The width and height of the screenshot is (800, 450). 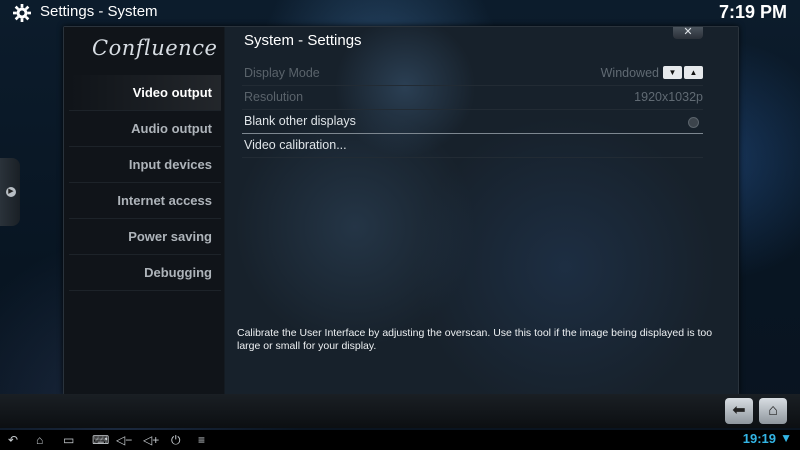 I want to click on category-power-saving: Power saving, so click(x=145, y=237).